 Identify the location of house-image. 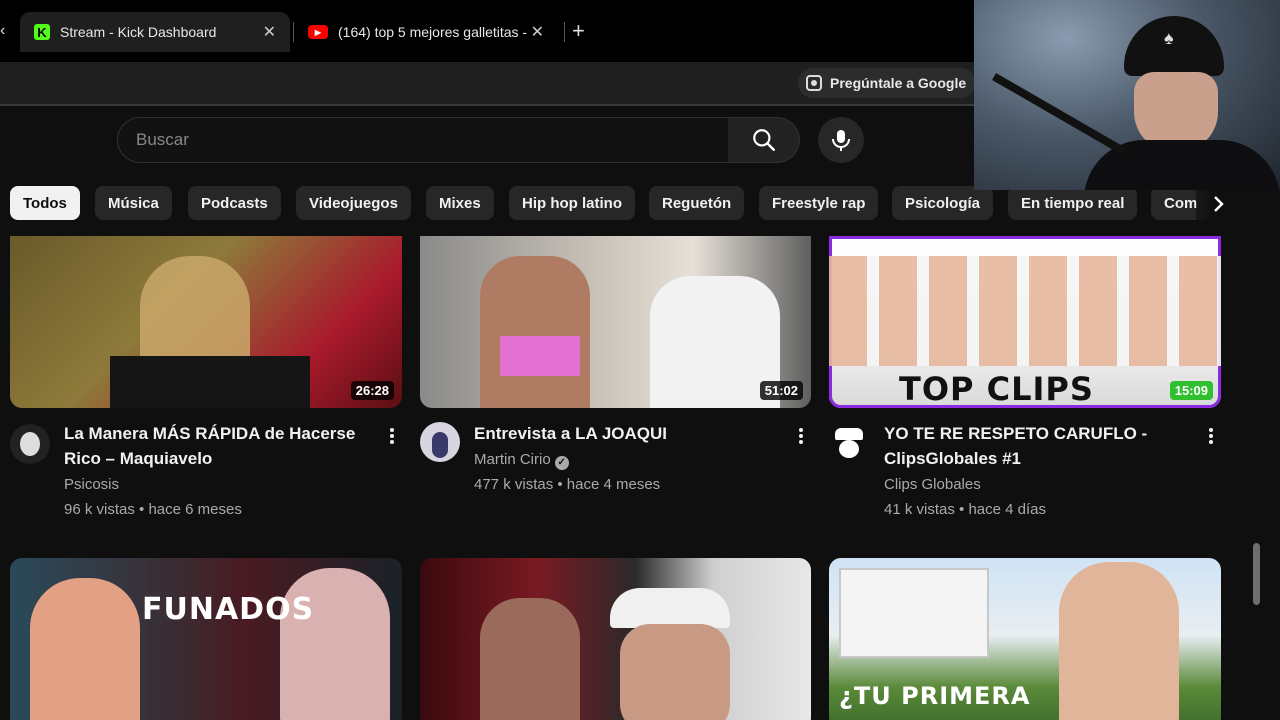
(914, 613).